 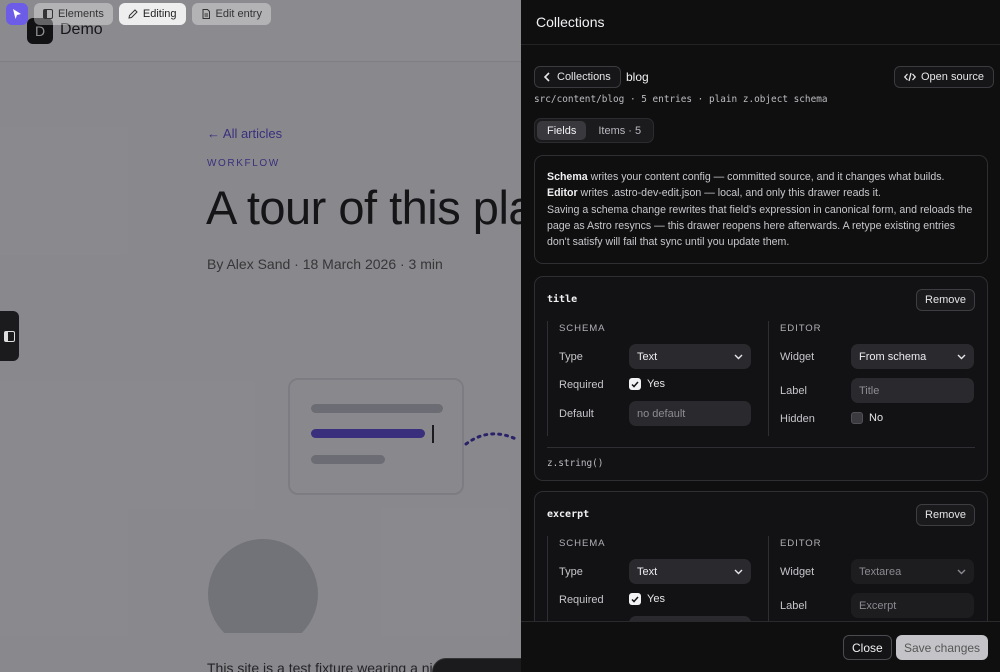 I want to click on schema-term: Schema, so click(x=567, y=177).